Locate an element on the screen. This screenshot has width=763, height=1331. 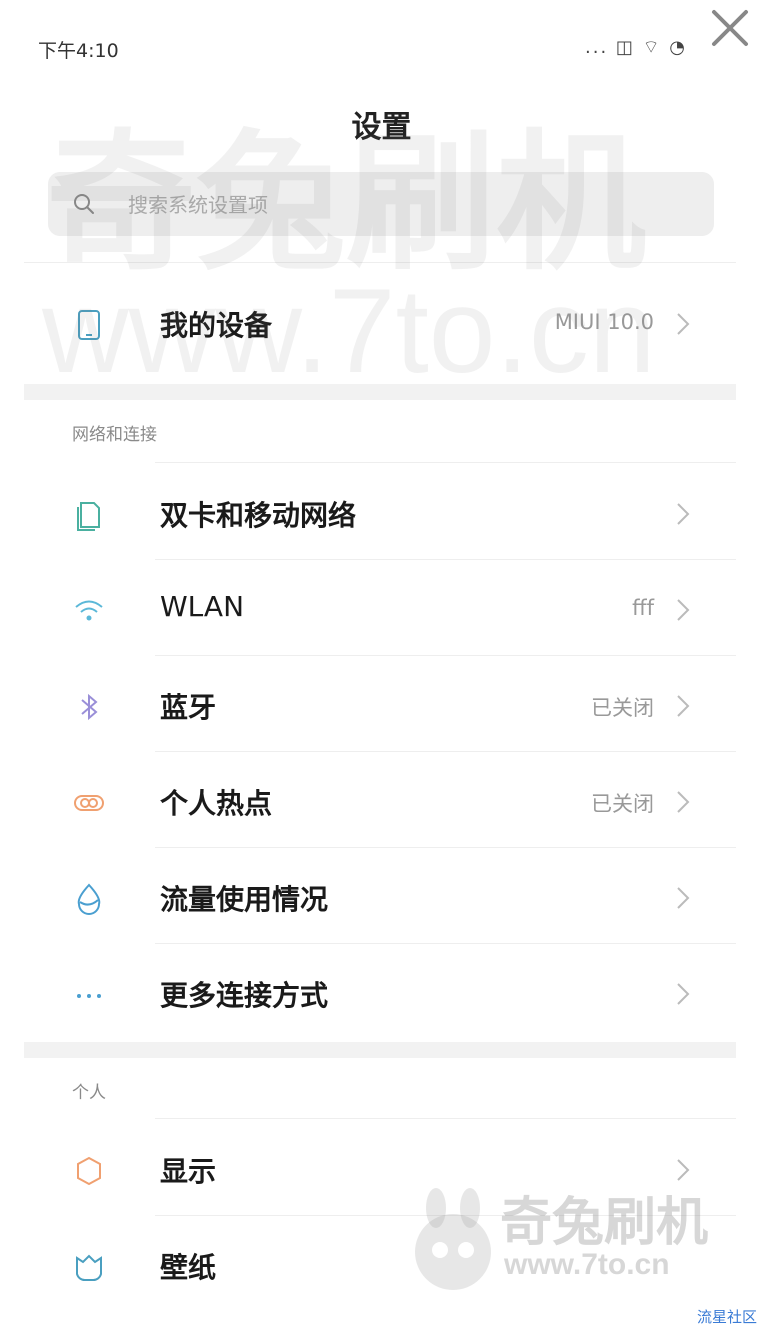
more-icon is located at coordinates (89, 996).